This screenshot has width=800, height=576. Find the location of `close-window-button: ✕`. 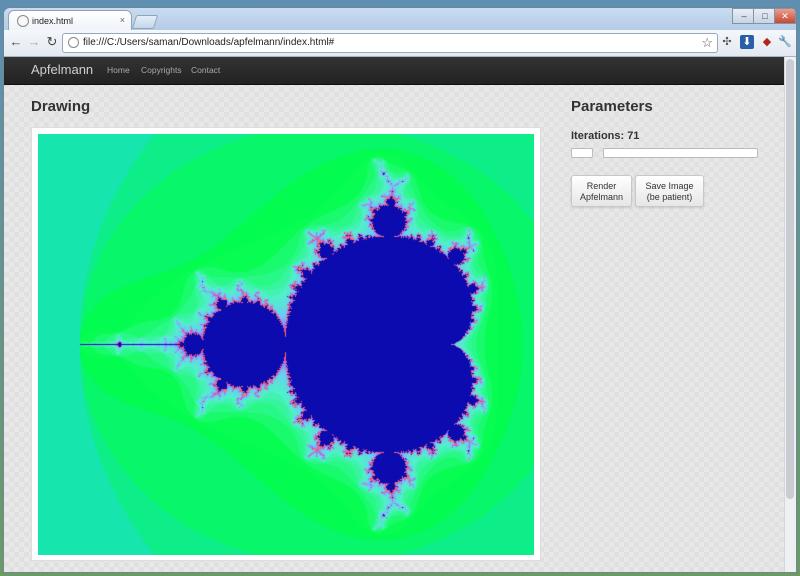

close-window-button: ✕ is located at coordinates (785, 16).